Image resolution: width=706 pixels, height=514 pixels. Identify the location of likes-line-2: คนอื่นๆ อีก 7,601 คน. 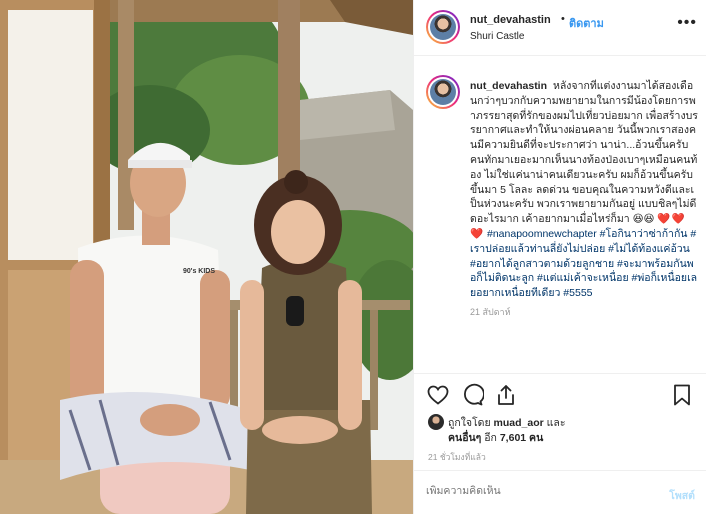
(495, 437).